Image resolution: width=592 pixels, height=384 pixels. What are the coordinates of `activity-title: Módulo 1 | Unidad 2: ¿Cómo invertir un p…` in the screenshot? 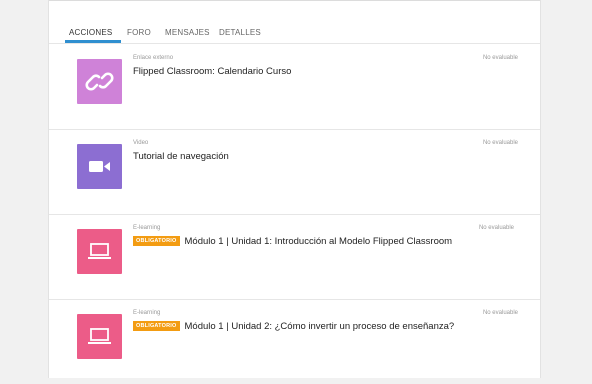 It's located at (320, 326).